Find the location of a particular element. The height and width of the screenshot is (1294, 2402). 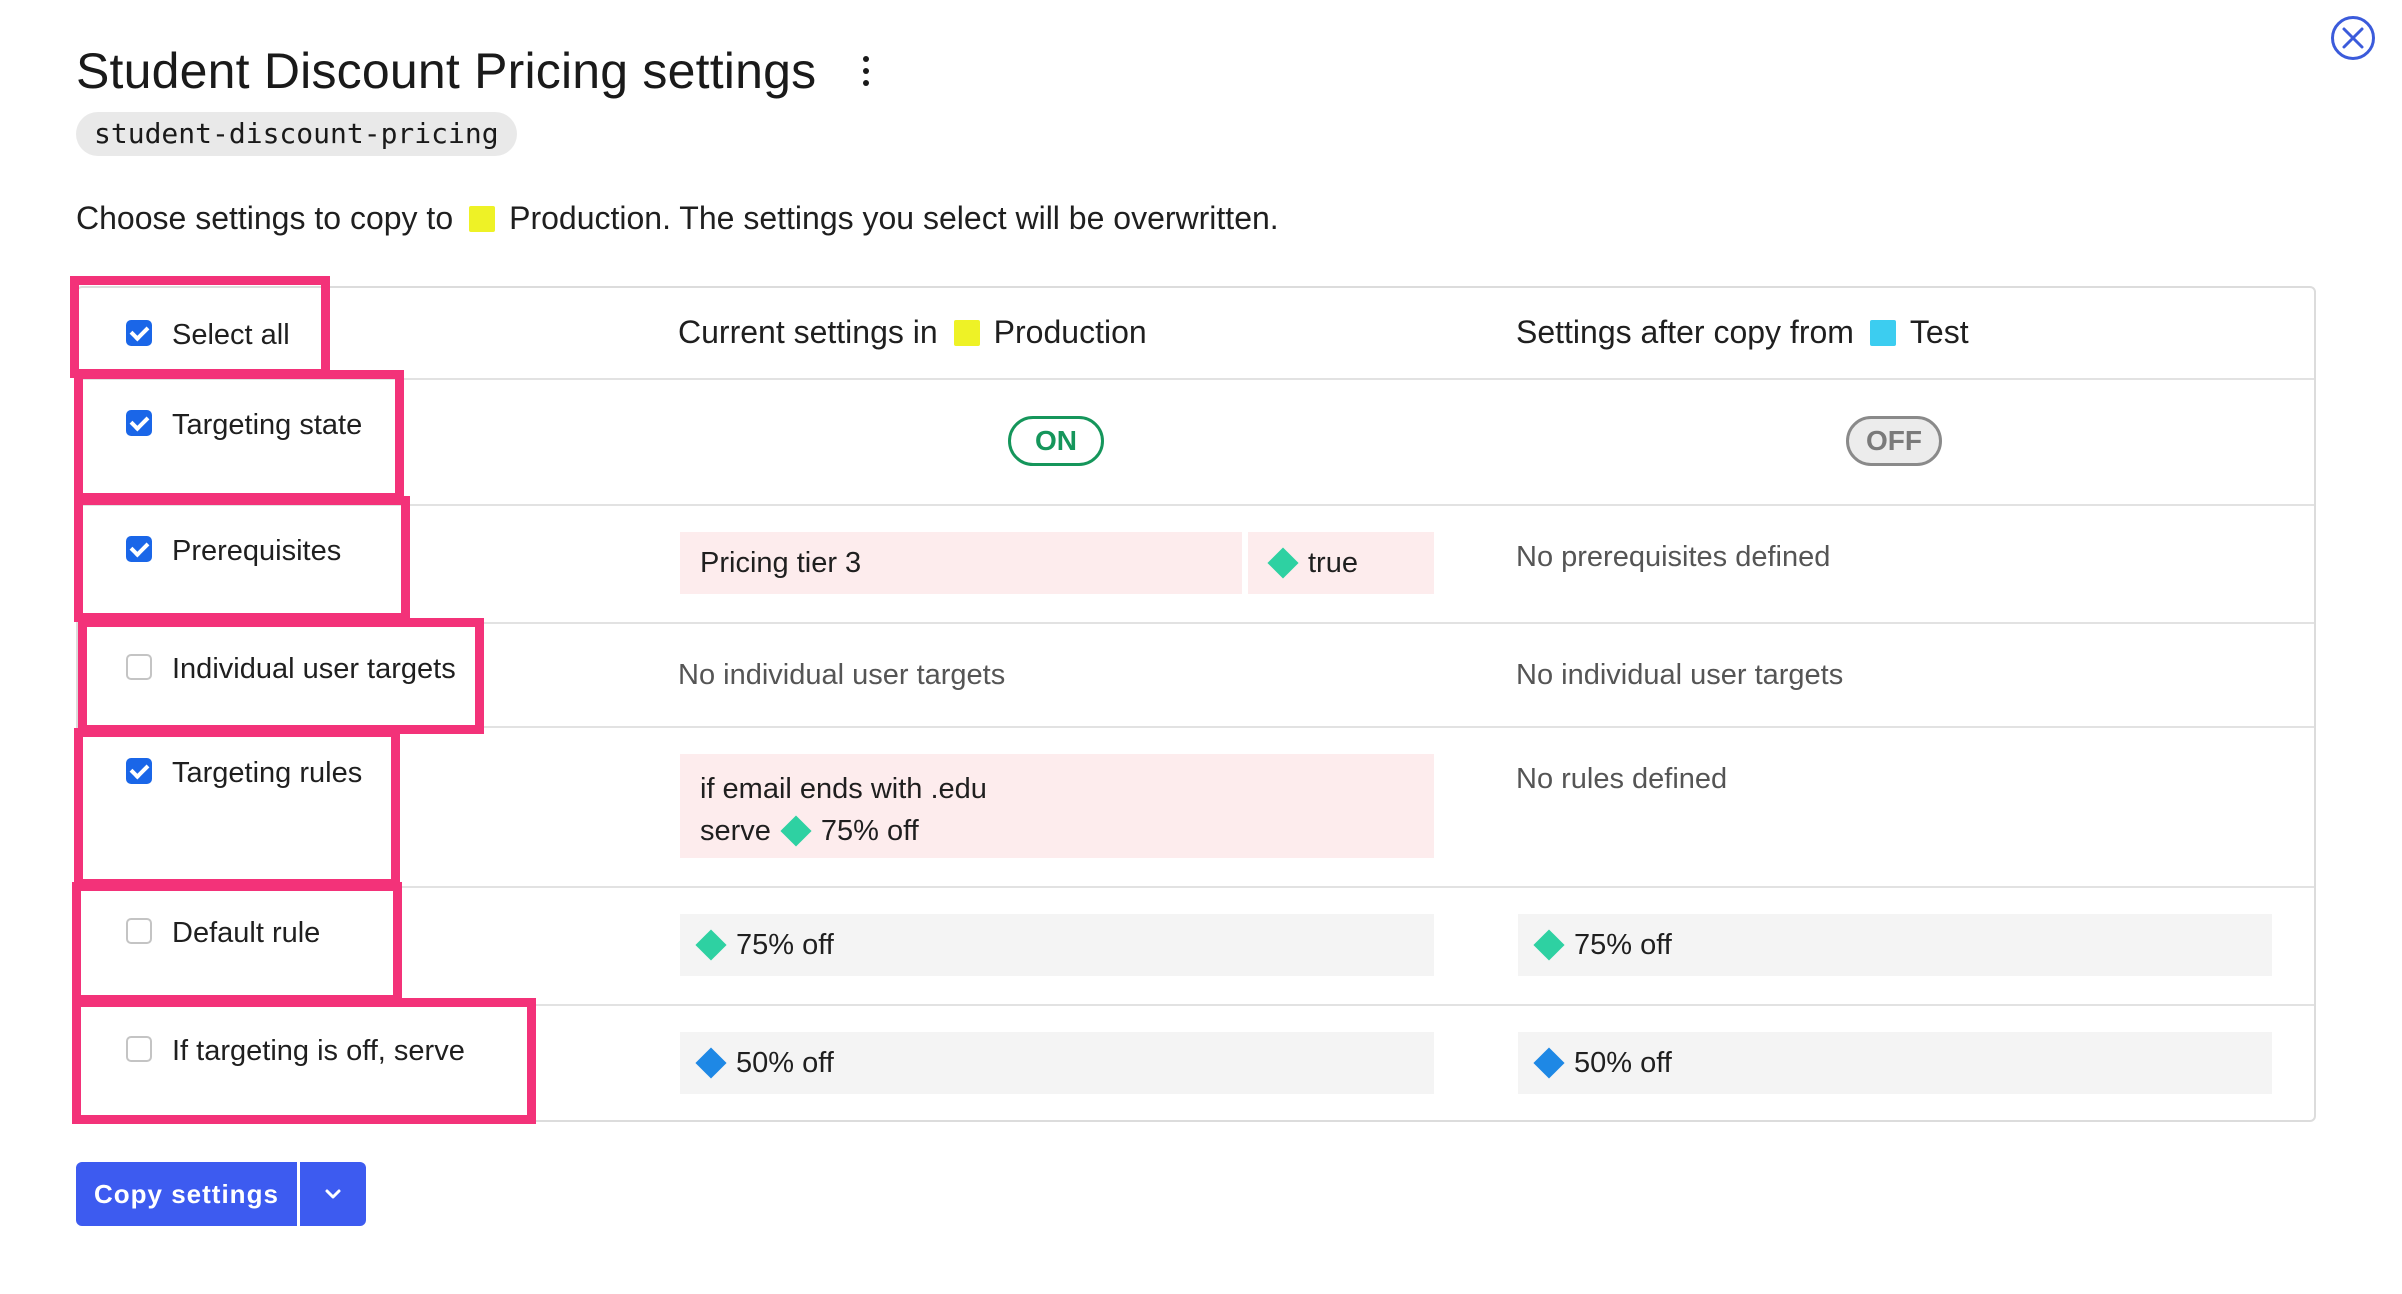

targeting-state-on-badge: ON is located at coordinates (1056, 441).